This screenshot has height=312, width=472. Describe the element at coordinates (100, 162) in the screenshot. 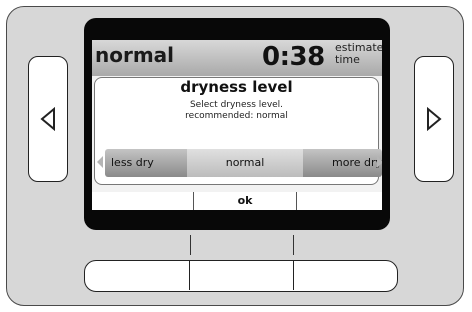

I see `scroll-left-caret-icon` at that location.